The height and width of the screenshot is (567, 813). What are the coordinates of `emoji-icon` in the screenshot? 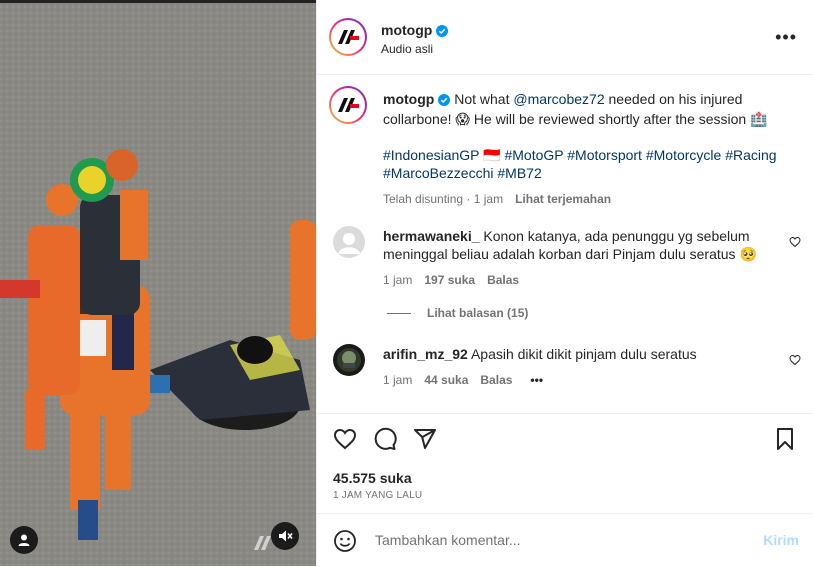 It's located at (345, 543).